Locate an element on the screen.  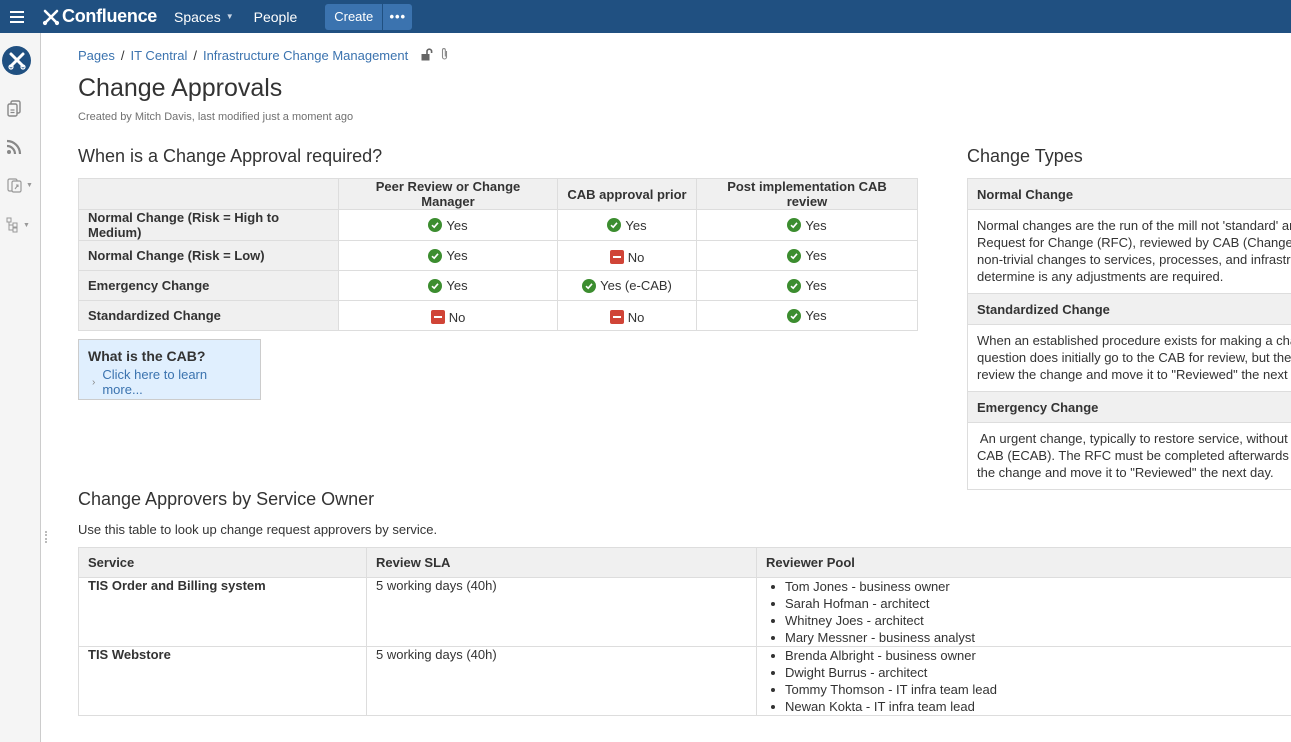
column-header: Peer Review or Change Manager is located at coordinates (448, 194).